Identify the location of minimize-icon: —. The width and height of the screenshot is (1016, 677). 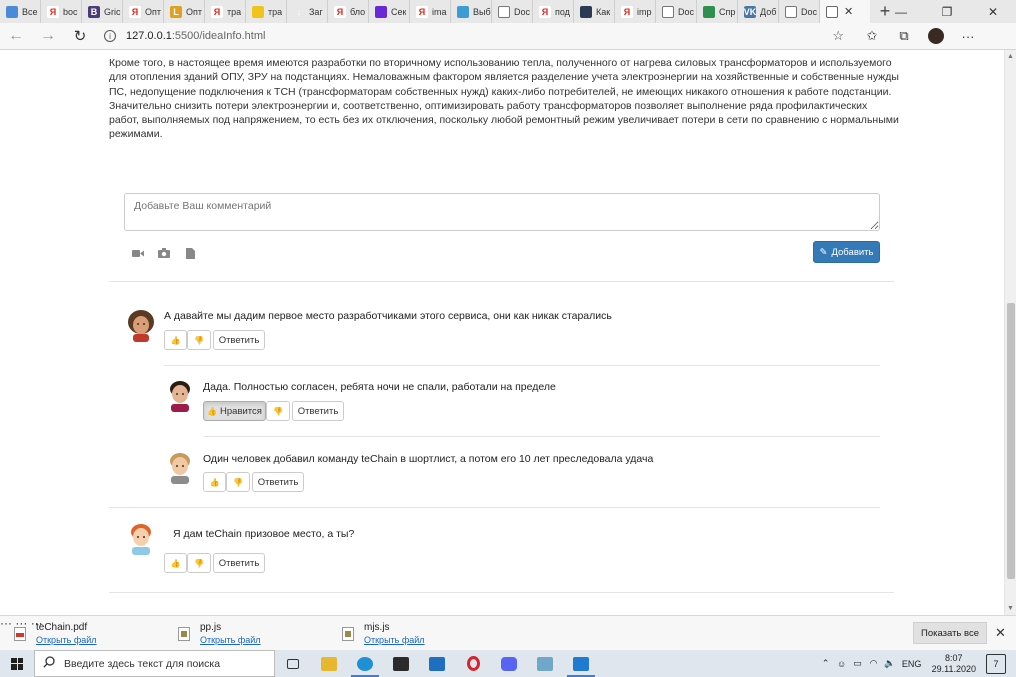
(901, 11).